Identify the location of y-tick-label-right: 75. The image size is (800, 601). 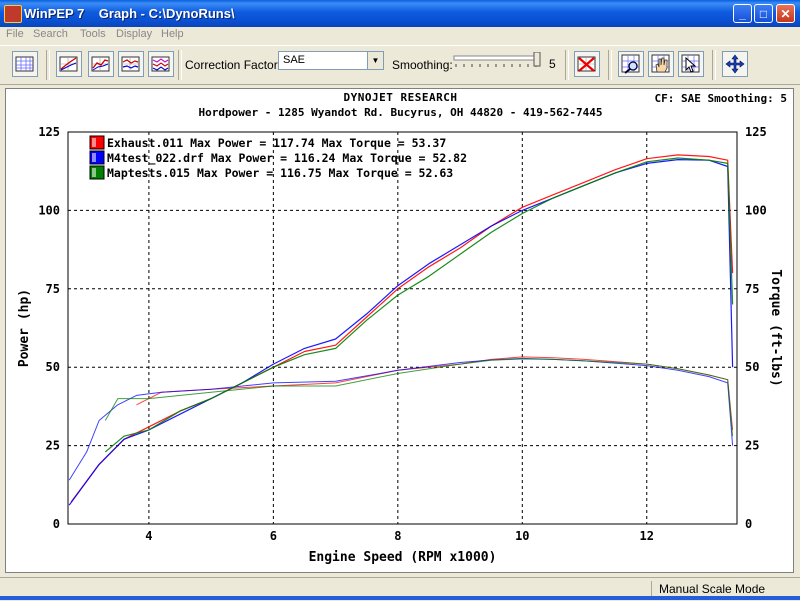
(752, 289).